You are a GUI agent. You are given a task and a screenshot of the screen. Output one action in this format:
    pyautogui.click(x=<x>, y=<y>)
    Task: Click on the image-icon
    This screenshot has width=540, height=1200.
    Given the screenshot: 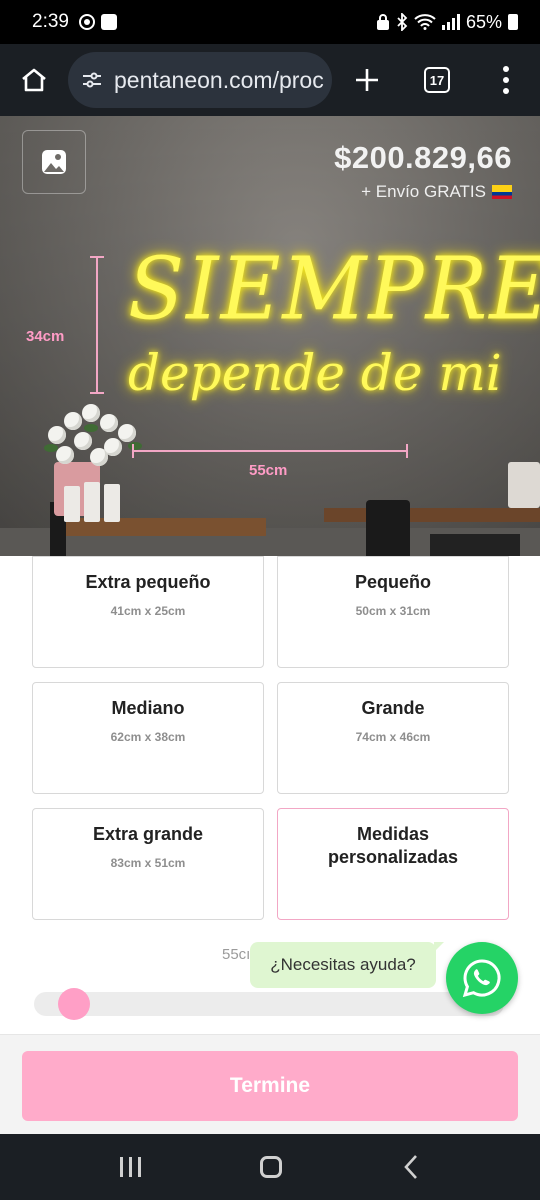 What is the action you would take?
    pyautogui.click(x=54, y=162)
    